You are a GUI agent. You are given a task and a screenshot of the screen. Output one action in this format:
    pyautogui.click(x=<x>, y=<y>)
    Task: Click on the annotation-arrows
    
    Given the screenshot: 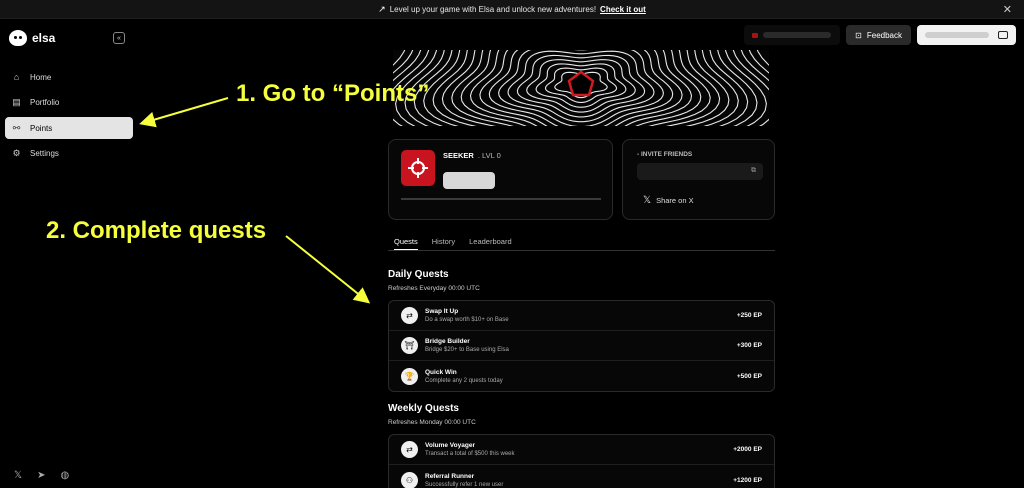 What is the action you would take?
    pyautogui.click(x=255, y=200)
    